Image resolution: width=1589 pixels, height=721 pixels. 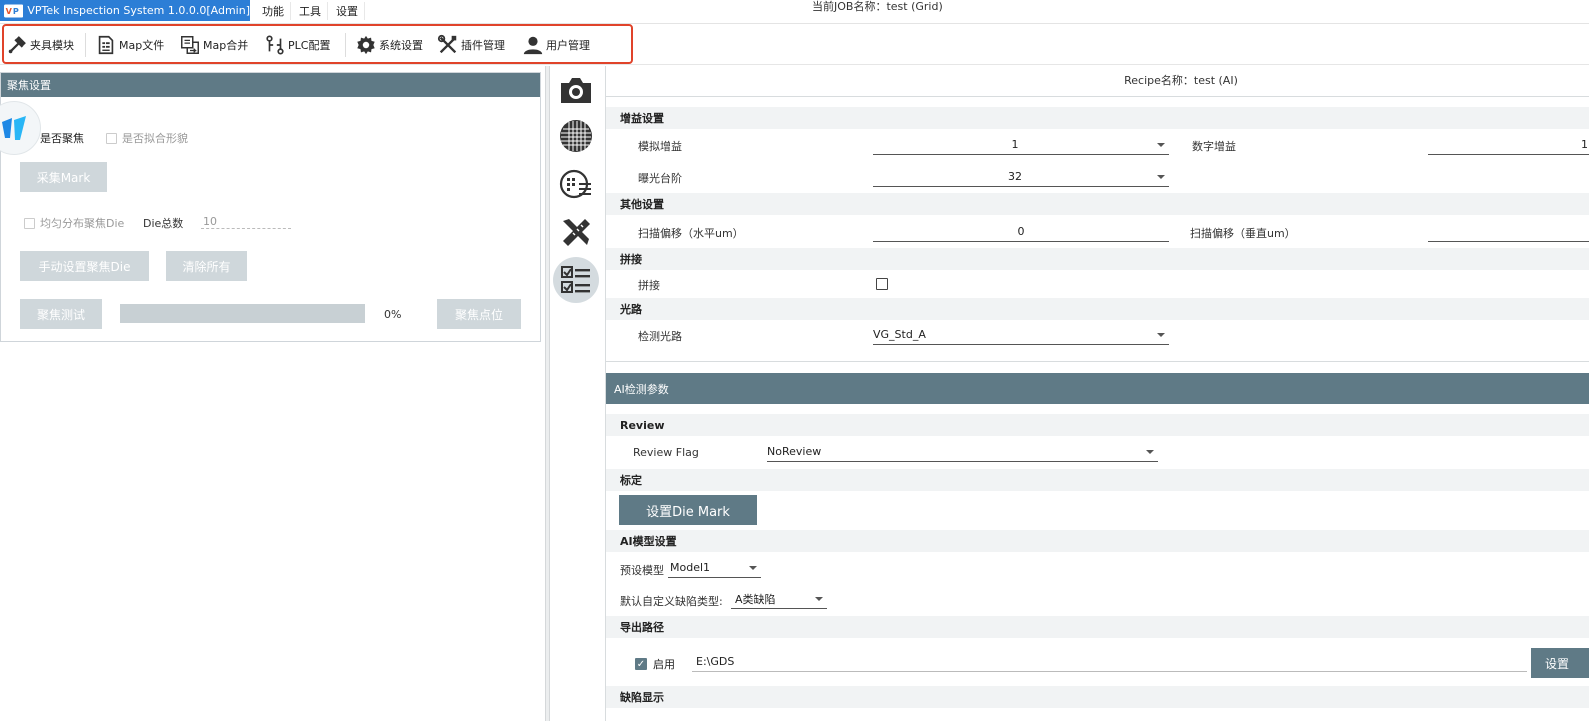 What do you see at coordinates (17, 45) in the screenshot?
I see `fixture-icon` at bounding box center [17, 45].